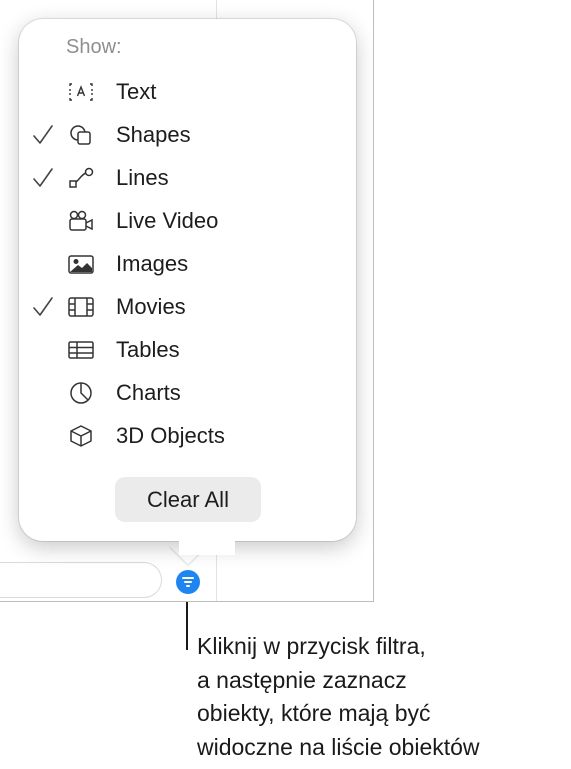  Describe the element at coordinates (187, 178) in the screenshot. I see `menu-item-lines: Lines` at that location.